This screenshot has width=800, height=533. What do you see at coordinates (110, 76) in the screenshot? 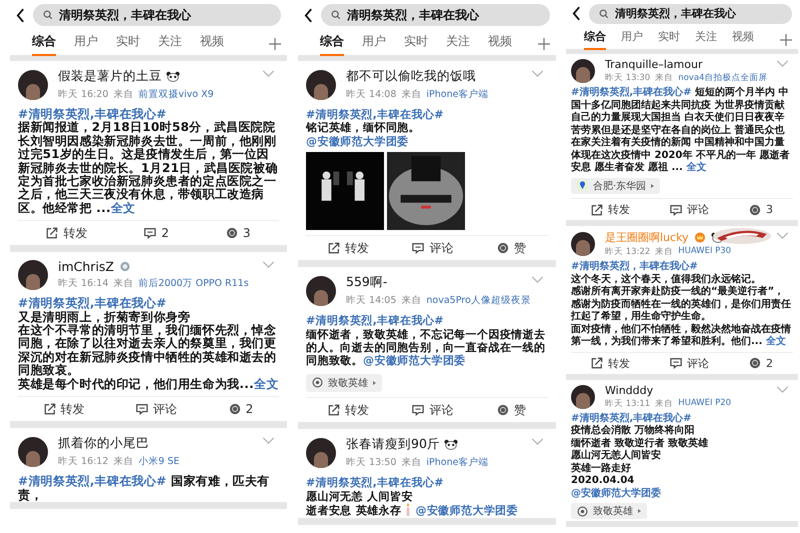
I see `user-name: 假装是薯片的土豆` at bounding box center [110, 76].